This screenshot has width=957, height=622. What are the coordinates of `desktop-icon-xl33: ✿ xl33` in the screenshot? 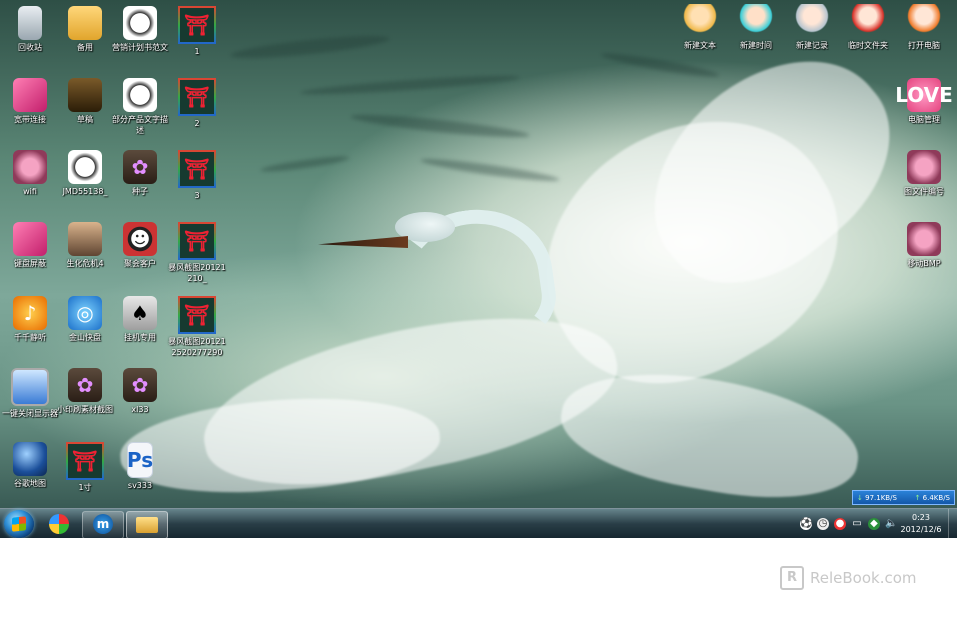 It's located at (140, 391).